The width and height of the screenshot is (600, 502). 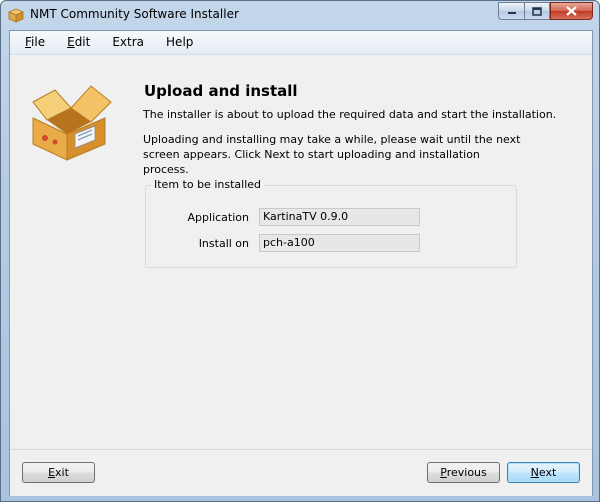 I want to click on maximize-icon, so click(x=537, y=11).